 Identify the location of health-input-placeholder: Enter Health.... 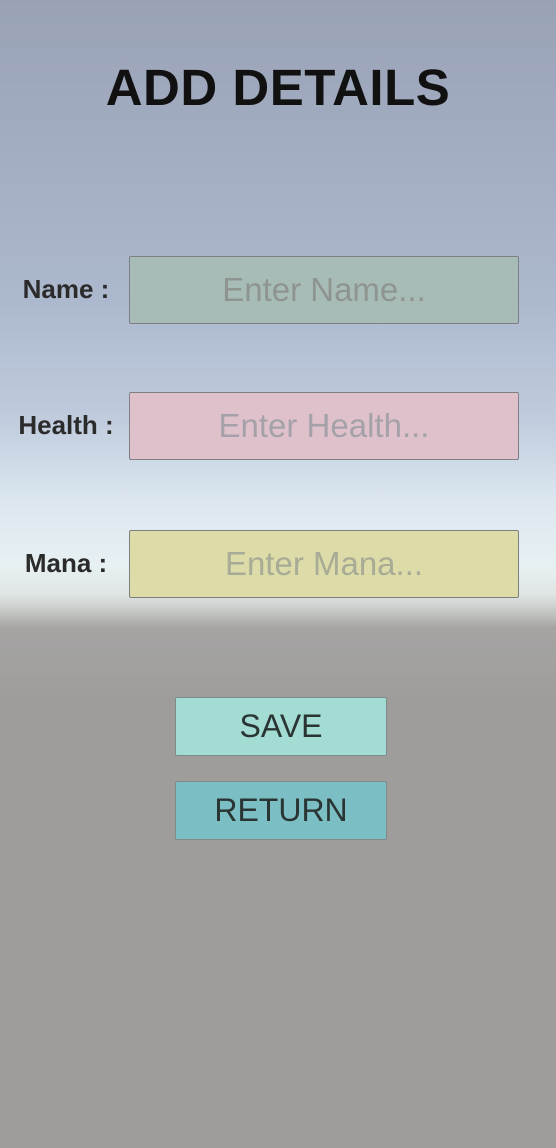
(324, 425).